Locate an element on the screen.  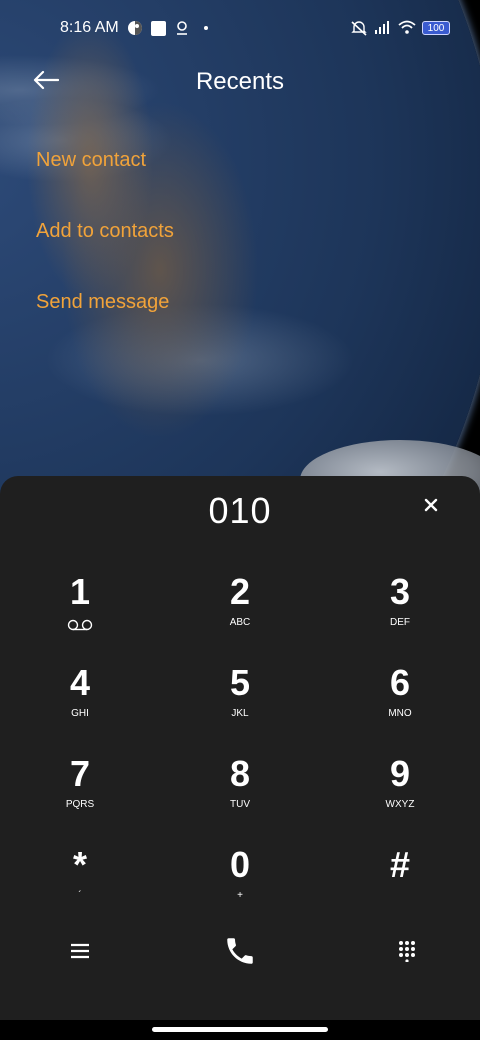
keypad-toggle-button is located at coordinates (407, 953).